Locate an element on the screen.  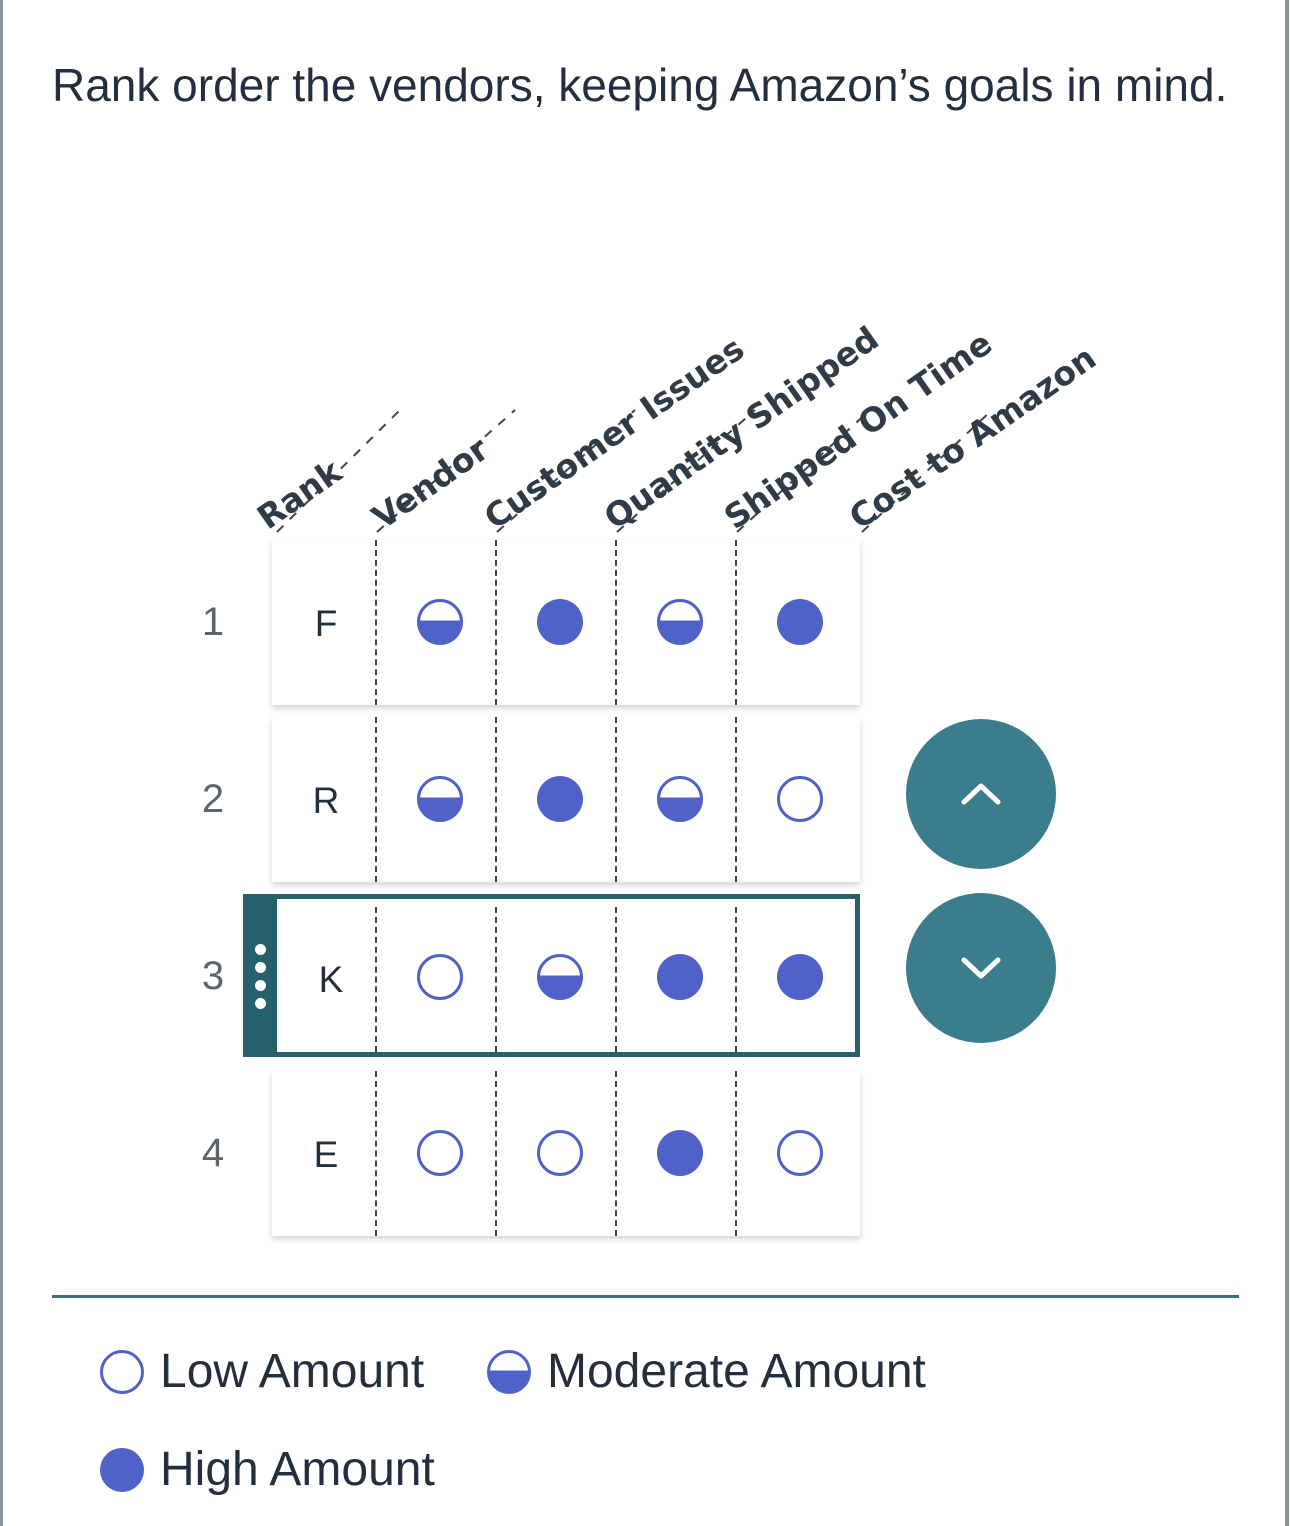
legend-high: High Amount is located at coordinates (267, 1470).